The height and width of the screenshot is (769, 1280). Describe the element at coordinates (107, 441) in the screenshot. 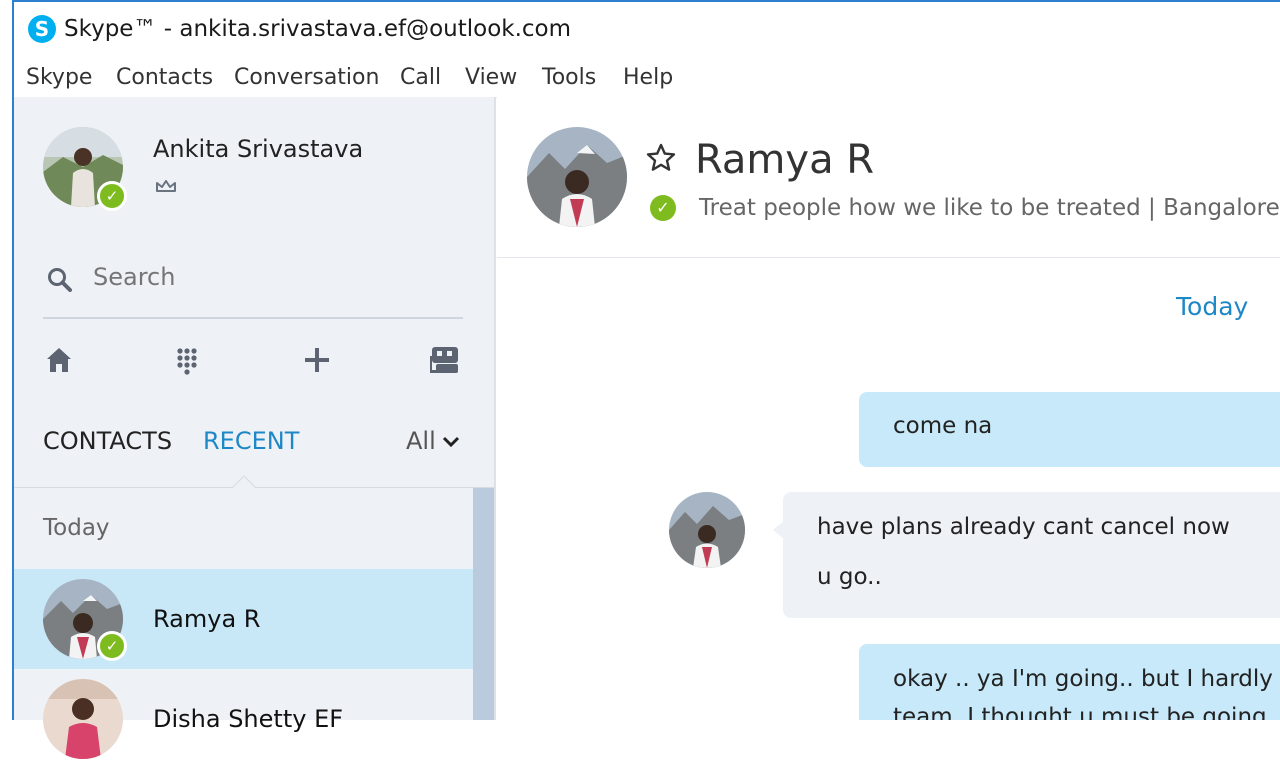

I see `tab-contacts: CONTACTS` at that location.